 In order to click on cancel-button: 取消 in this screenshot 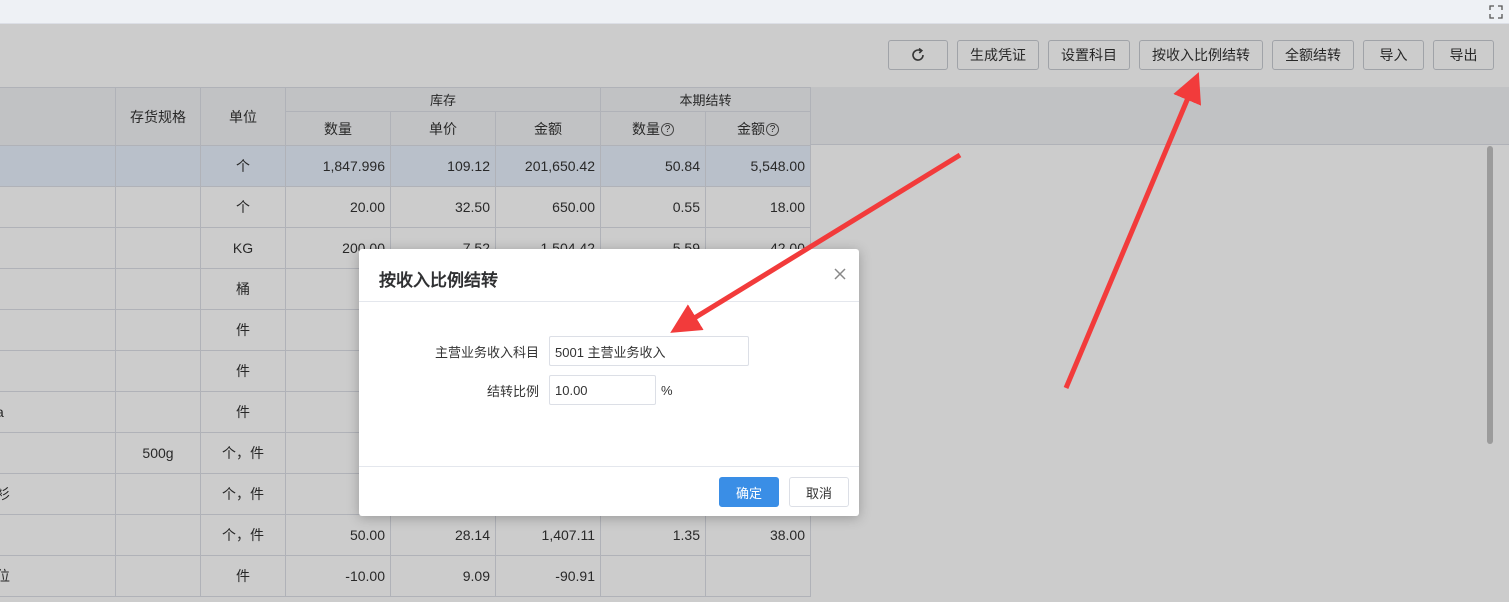, I will do `click(819, 492)`.